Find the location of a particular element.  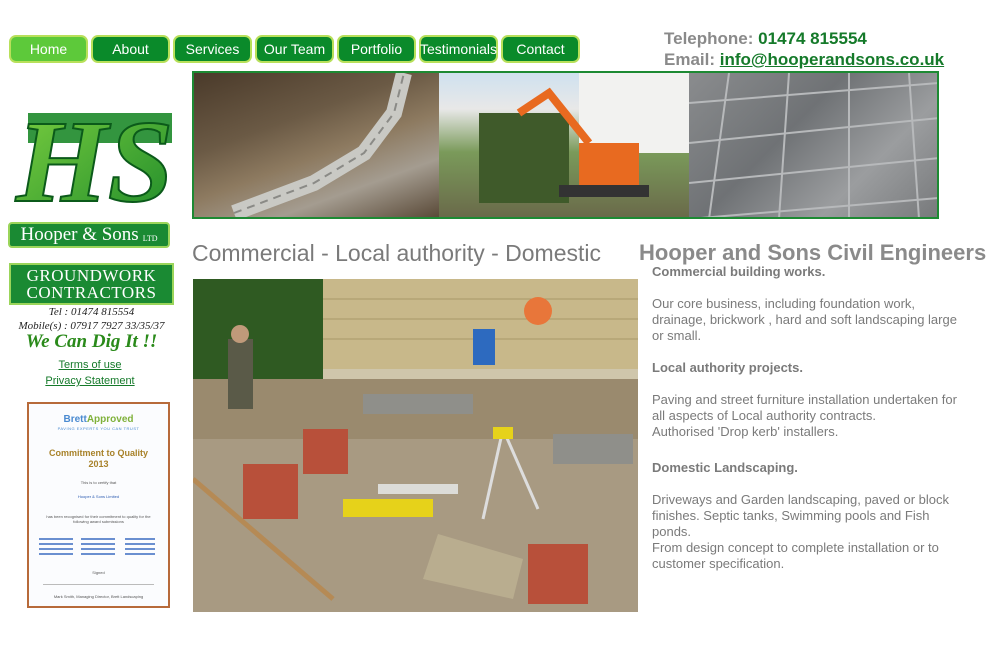

page-headline: Commercial - Local authority - Domestic is located at coordinates (397, 253).